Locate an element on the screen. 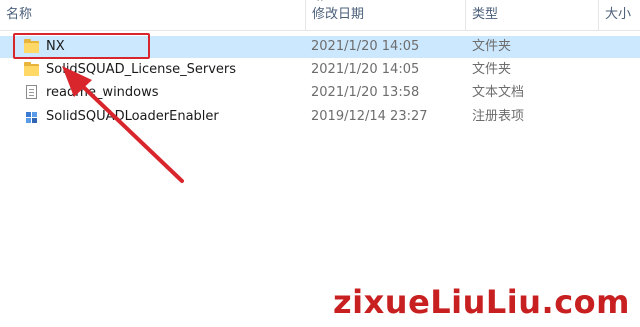 The width and height of the screenshot is (640, 327). annotation-arrow-icon is located at coordinates (123, 124).